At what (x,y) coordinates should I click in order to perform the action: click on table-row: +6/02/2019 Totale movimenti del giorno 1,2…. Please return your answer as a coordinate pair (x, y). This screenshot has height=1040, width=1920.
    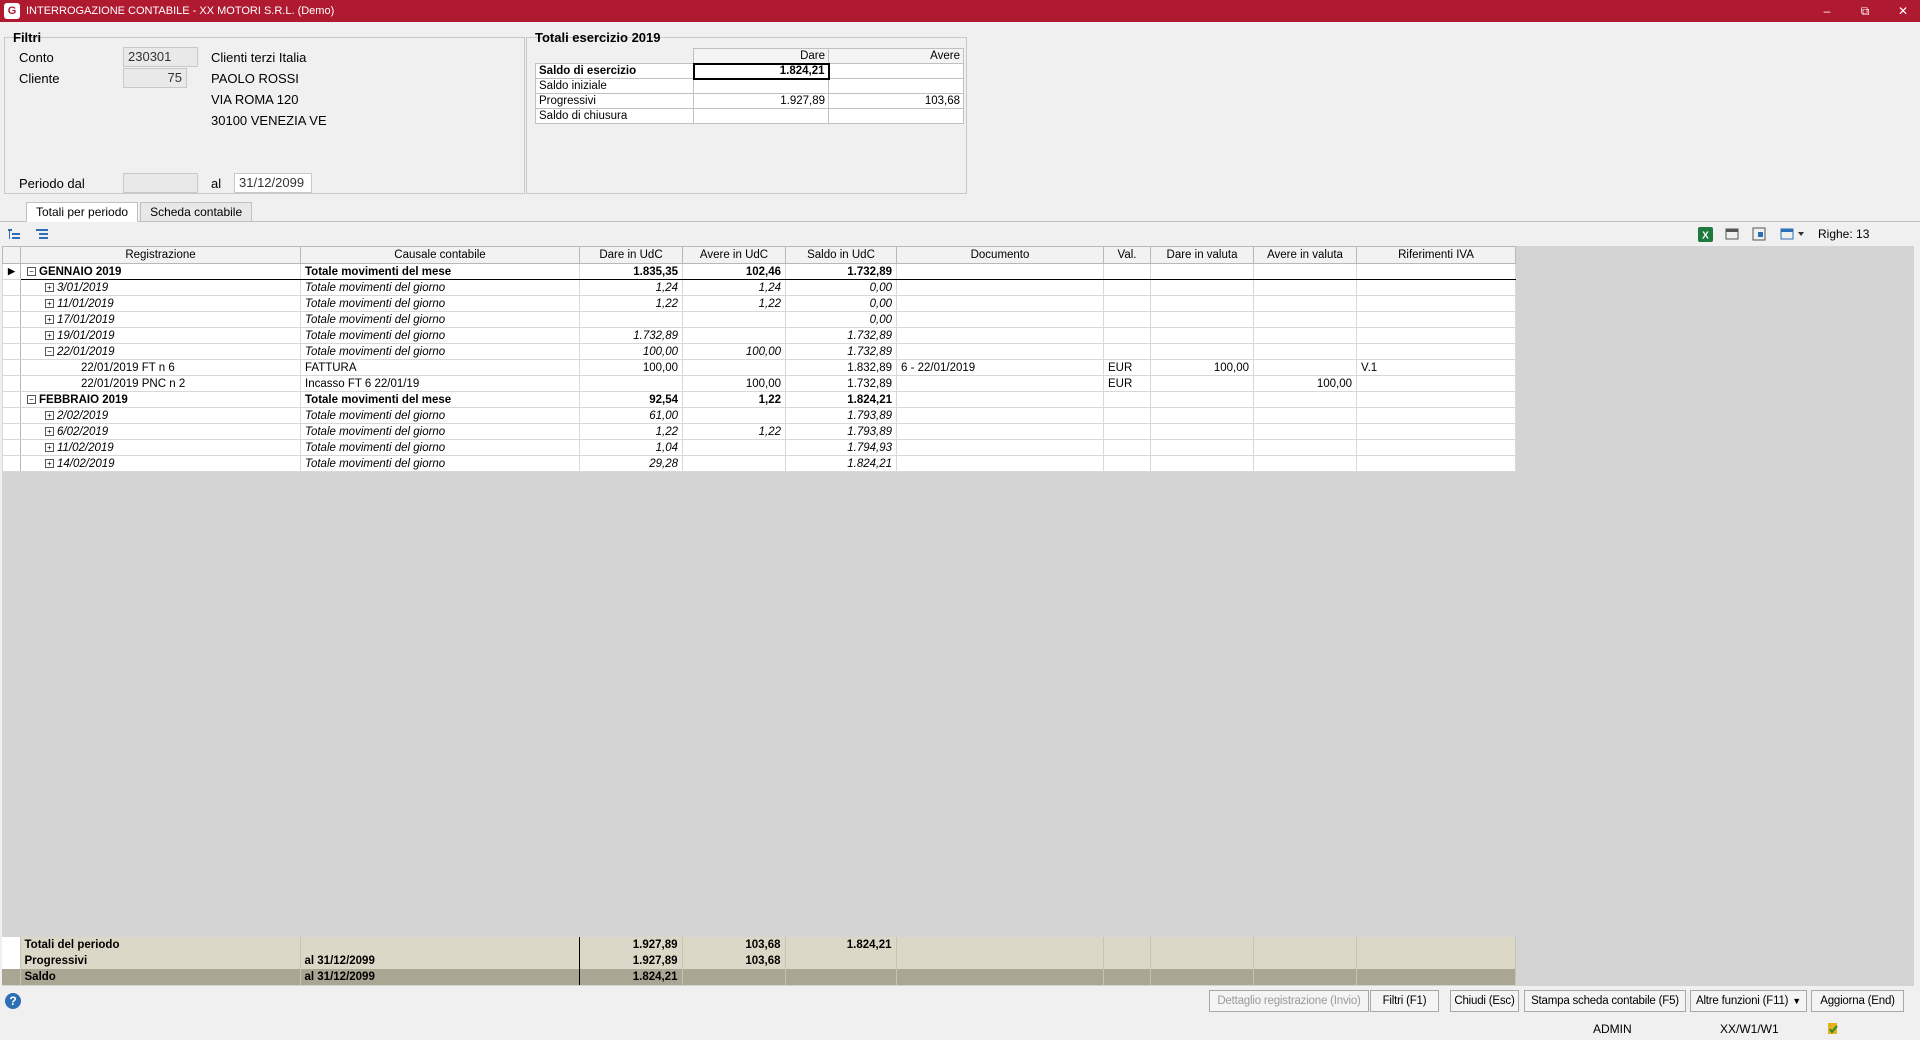
    Looking at the image, I should click on (759, 431).